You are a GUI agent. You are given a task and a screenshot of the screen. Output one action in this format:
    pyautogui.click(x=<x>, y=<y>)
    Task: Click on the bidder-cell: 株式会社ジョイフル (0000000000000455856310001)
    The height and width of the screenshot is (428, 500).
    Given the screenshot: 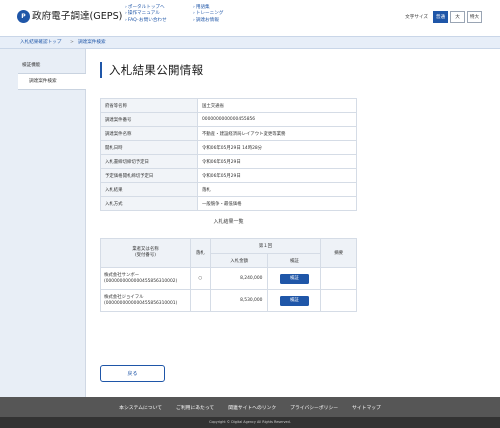 What is the action you would take?
    pyautogui.click(x=145, y=300)
    